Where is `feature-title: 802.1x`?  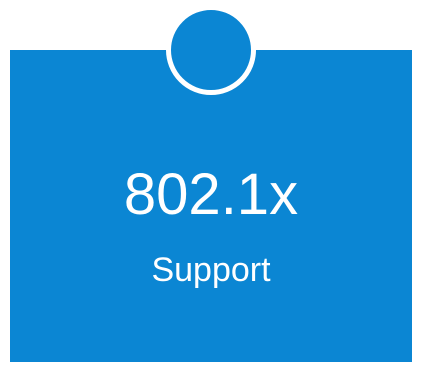
feature-title: 802.1x is located at coordinates (211, 194).